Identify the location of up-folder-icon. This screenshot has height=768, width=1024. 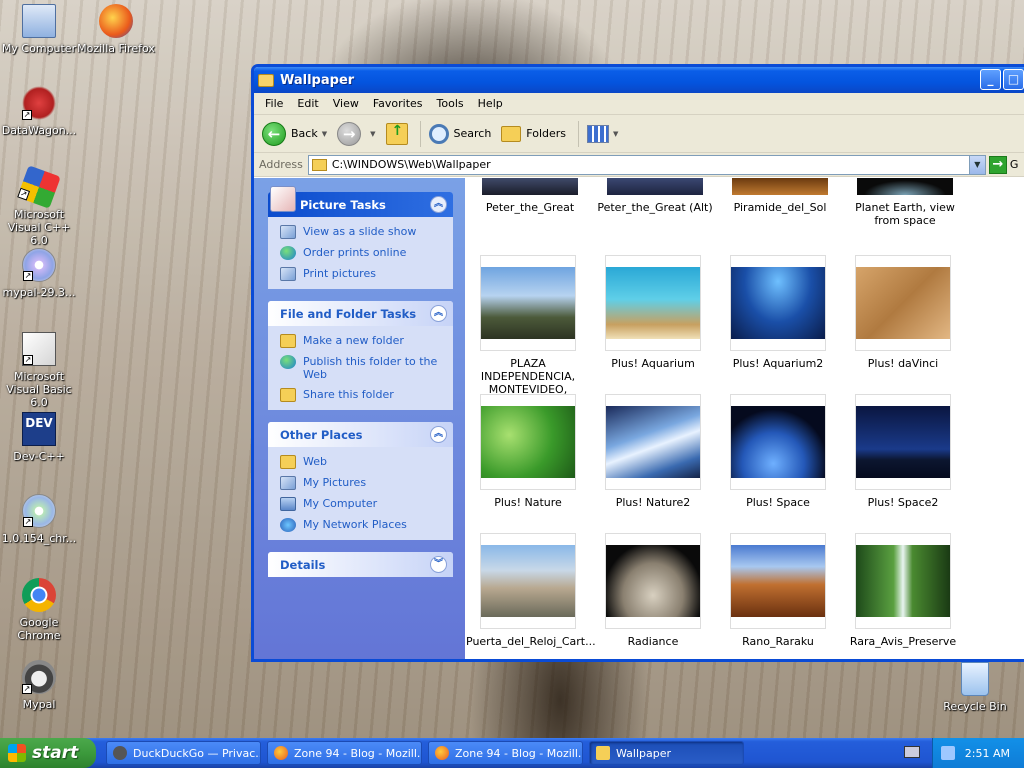
(396, 133).